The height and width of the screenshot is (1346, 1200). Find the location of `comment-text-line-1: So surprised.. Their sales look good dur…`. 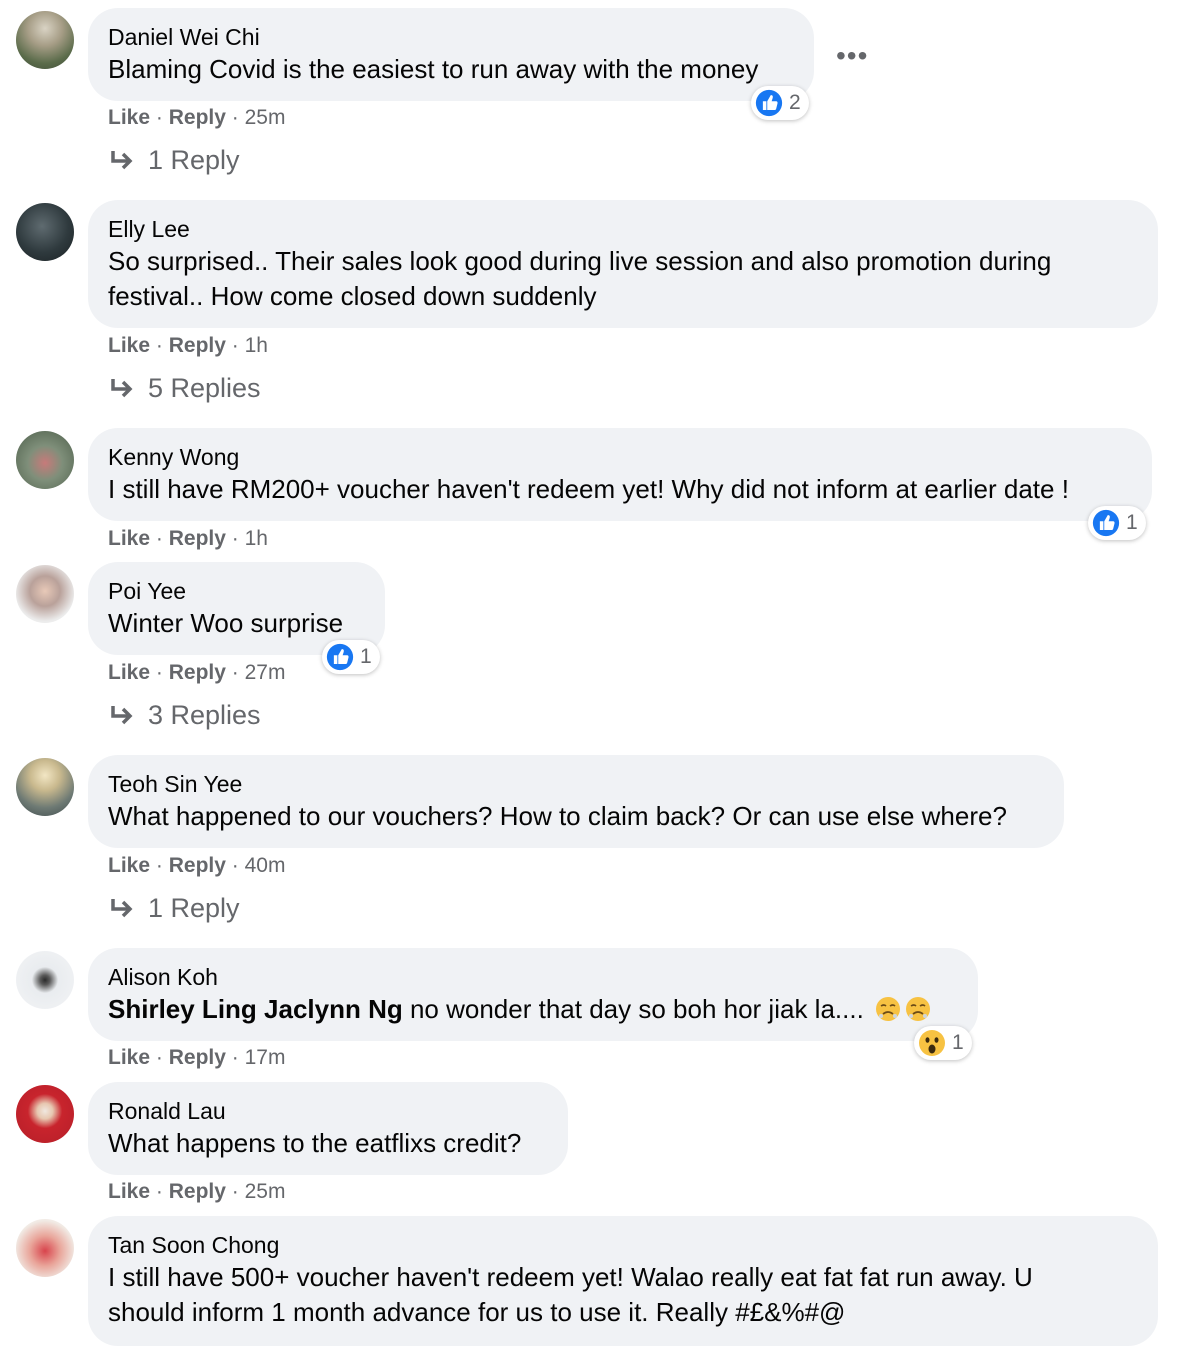

comment-text-line-1: So surprised.. Their sales look good dur… is located at coordinates (580, 261).